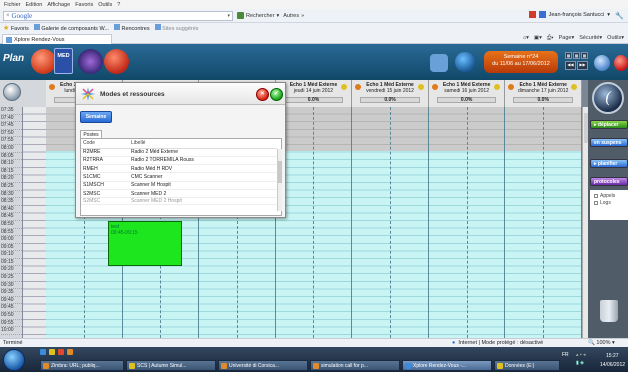 The image size is (628, 372). I want to click on time-label: 09:20, so click(11, 270).